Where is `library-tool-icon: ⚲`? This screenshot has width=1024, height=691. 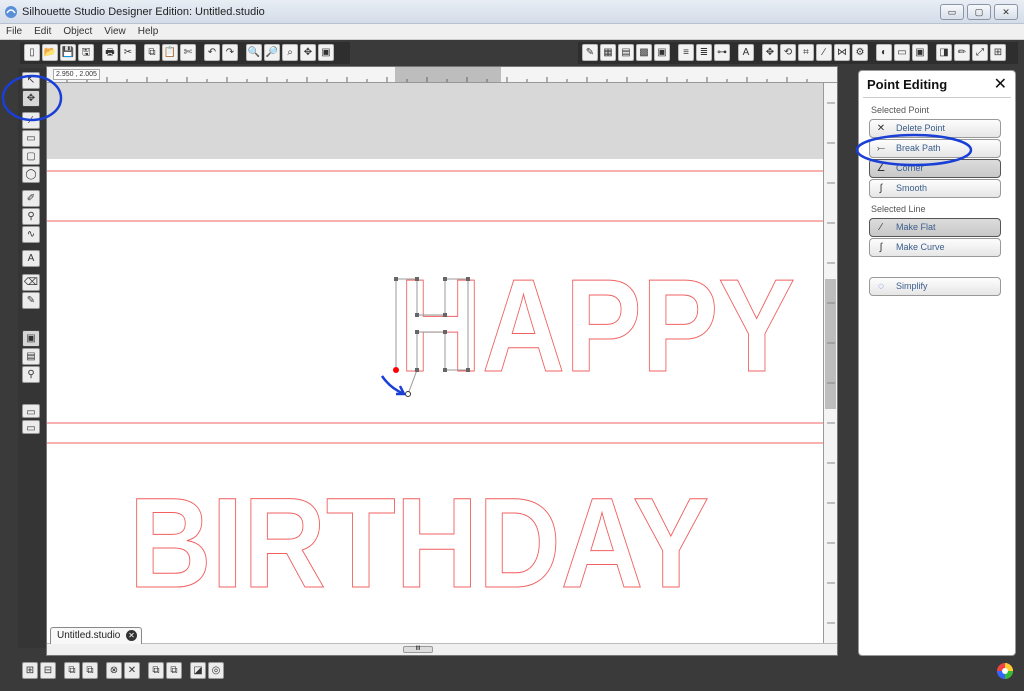 library-tool-icon: ⚲ is located at coordinates (31, 374).